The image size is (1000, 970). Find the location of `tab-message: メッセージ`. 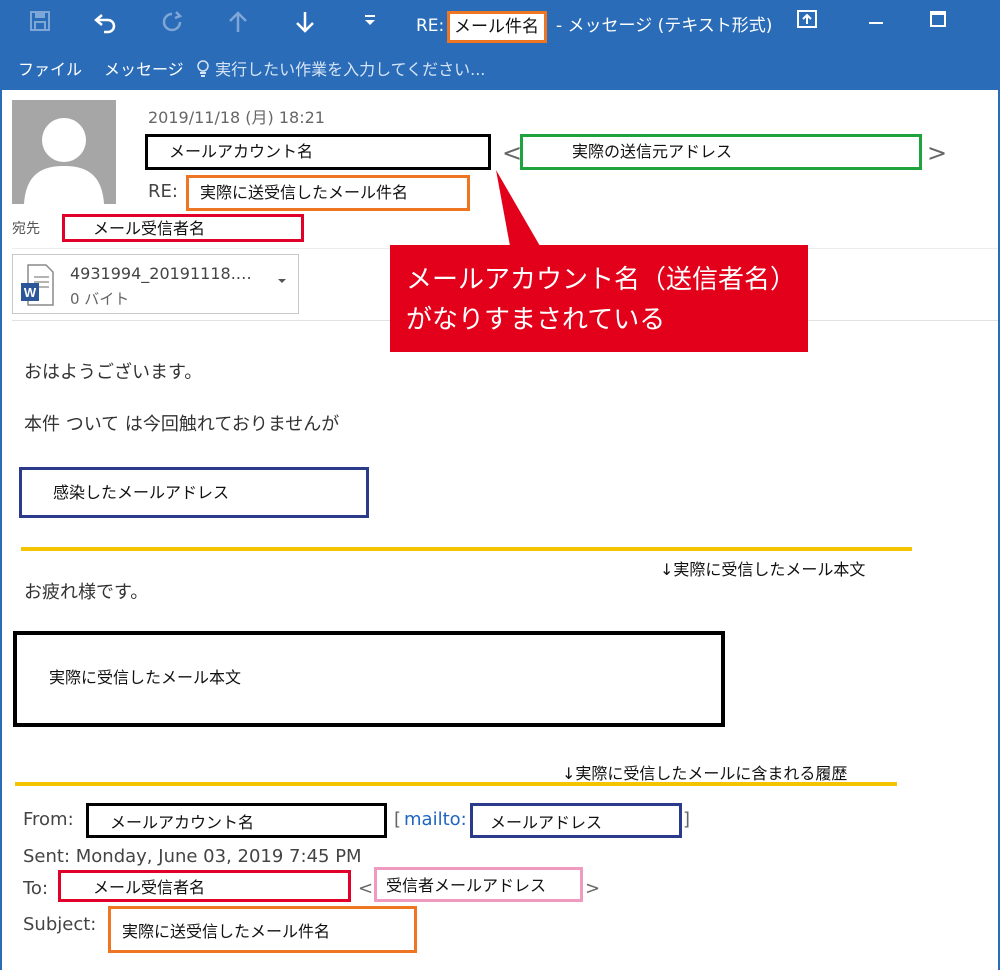

tab-message: メッセージ is located at coordinates (144, 70).